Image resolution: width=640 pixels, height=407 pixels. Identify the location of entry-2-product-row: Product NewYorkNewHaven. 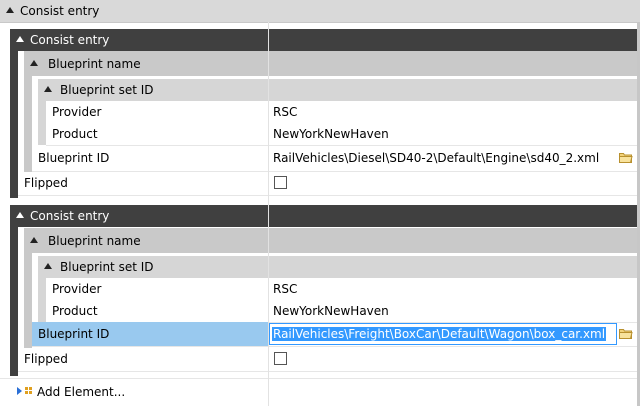
(341, 311).